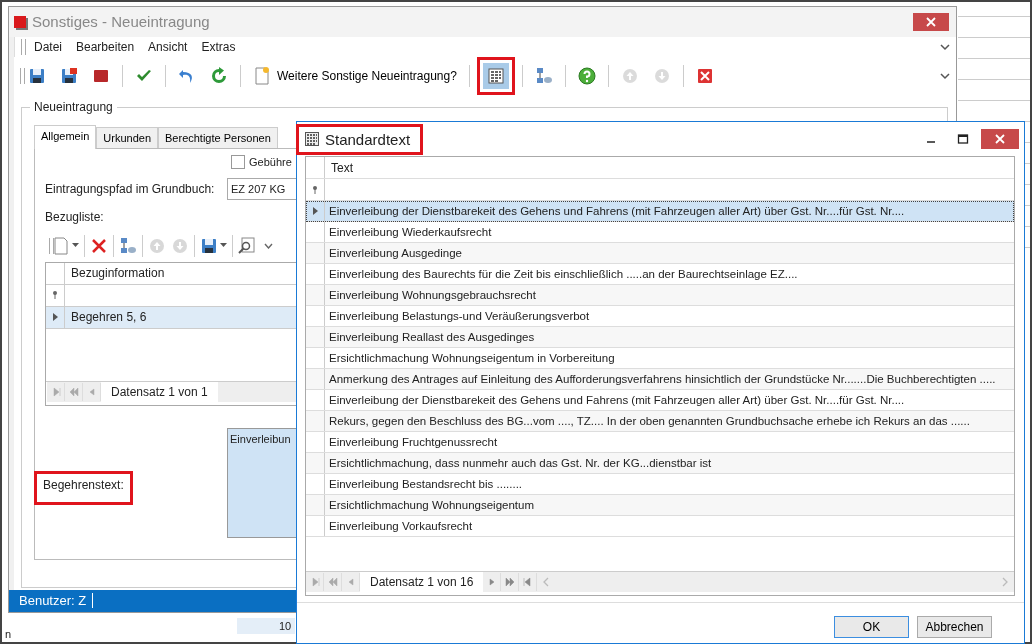 This screenshot has width=1032, height=644. What do you see at coordinates (247, 245) in the screenshot?
I see `search-icon` at bounding box center [247, 245].